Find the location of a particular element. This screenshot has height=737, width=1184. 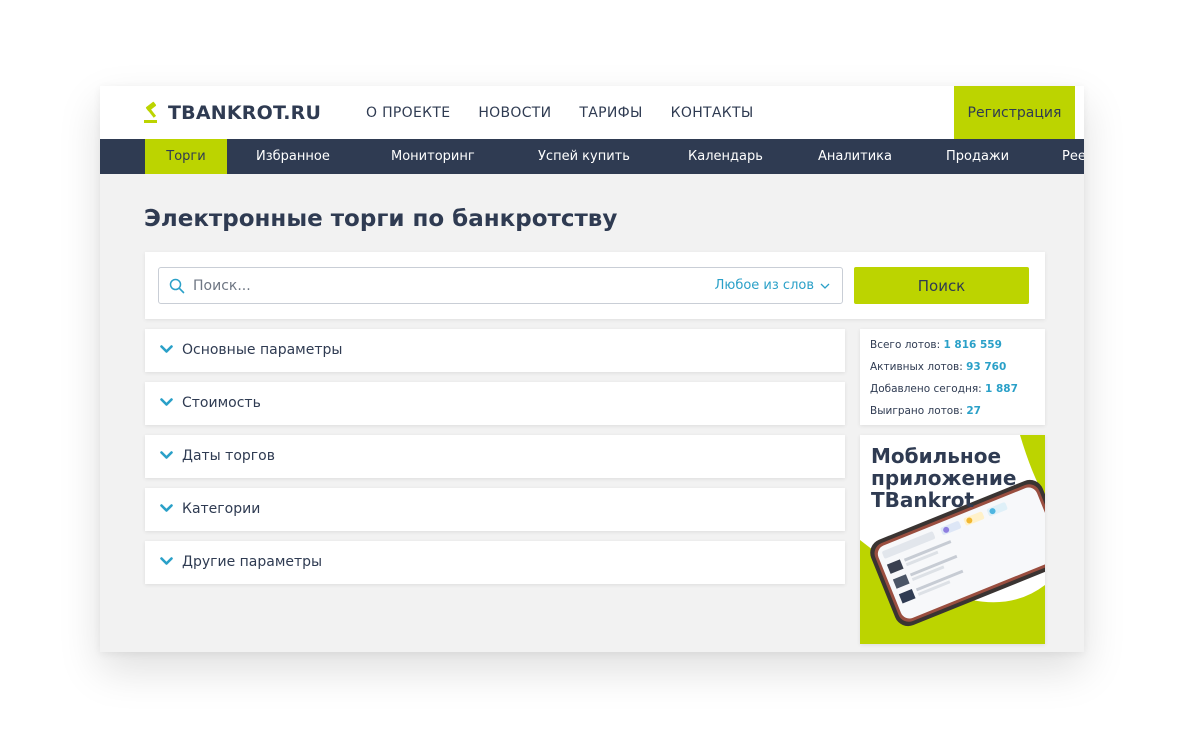

banner-title: Мобильное приложение TBankrot is located at coordinates (944, 478).